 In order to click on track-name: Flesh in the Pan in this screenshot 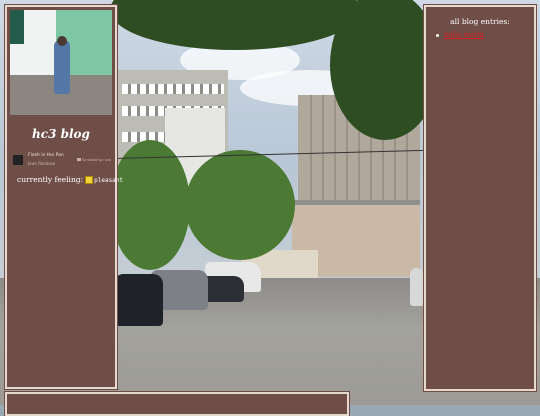, I will do `click(46, 155)`.